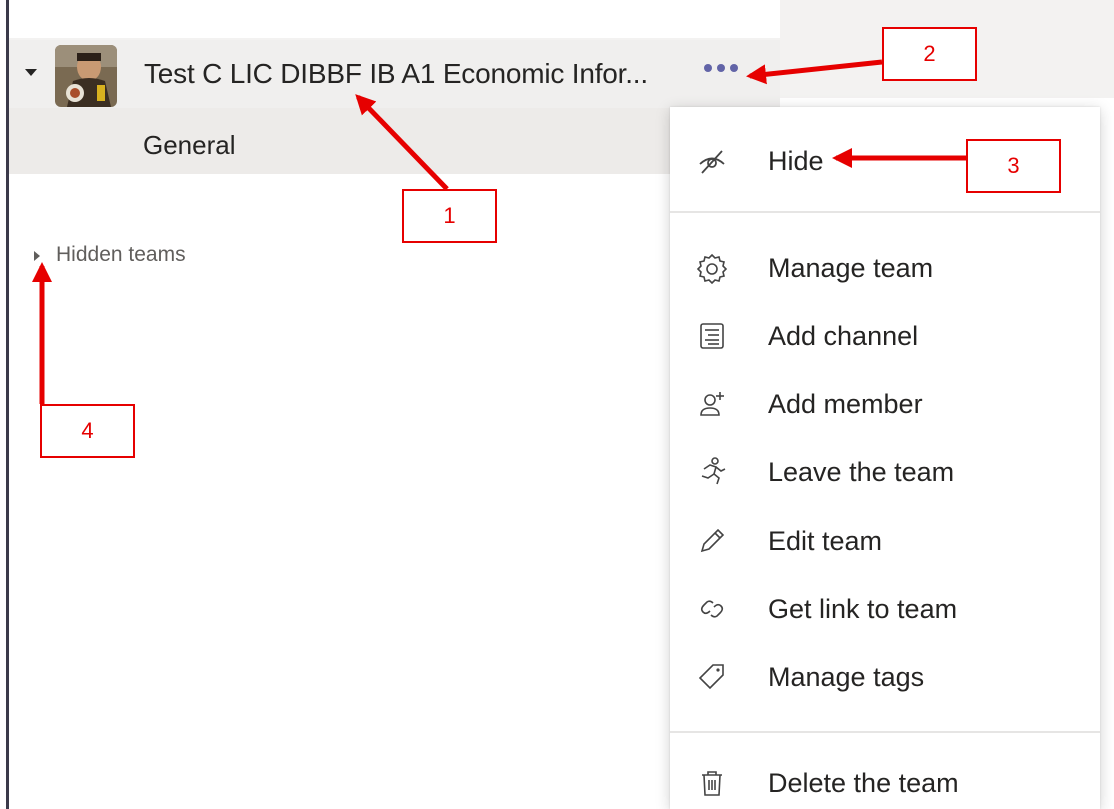  Describe the element at coordinates (394, 141) in the screenshot. I see `channel-row-general` at that location.